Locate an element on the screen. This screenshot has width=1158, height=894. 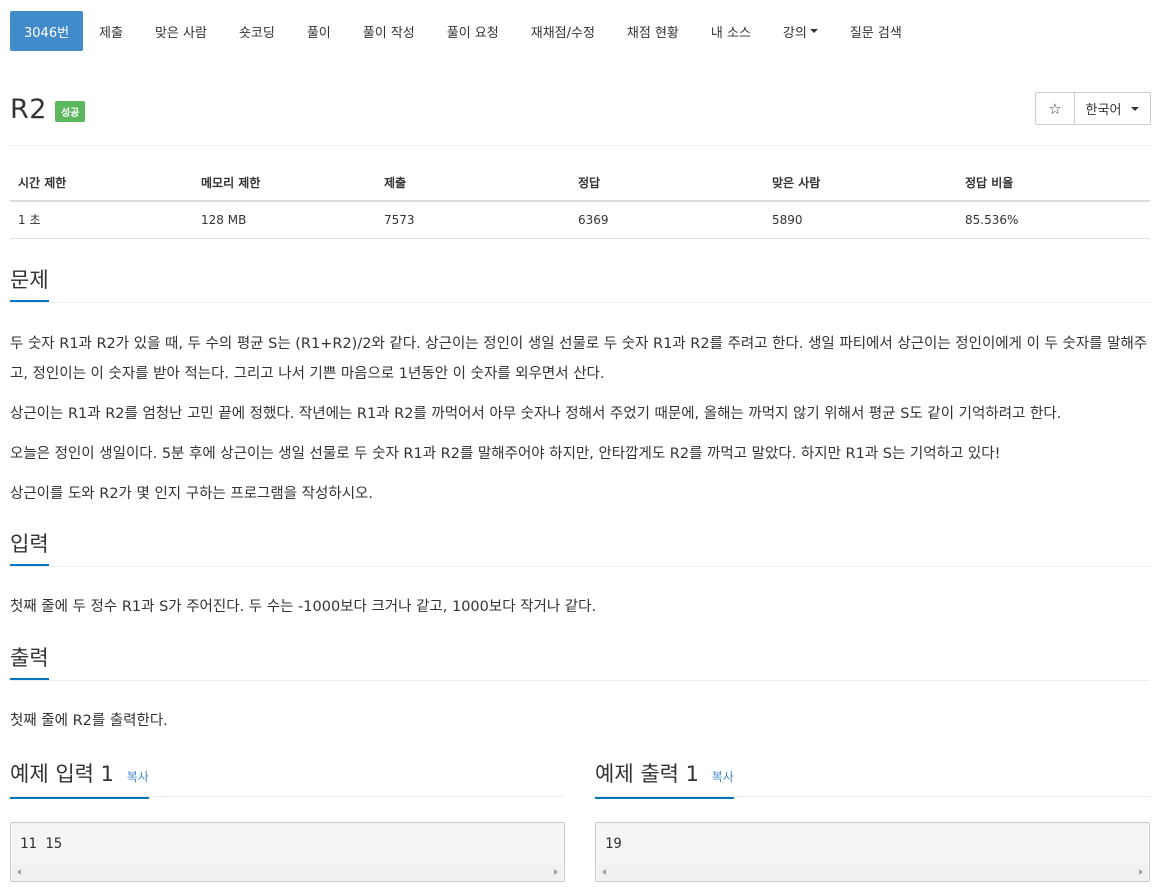
sample-input-data: 11 15 is located at coordinates (41, 844).